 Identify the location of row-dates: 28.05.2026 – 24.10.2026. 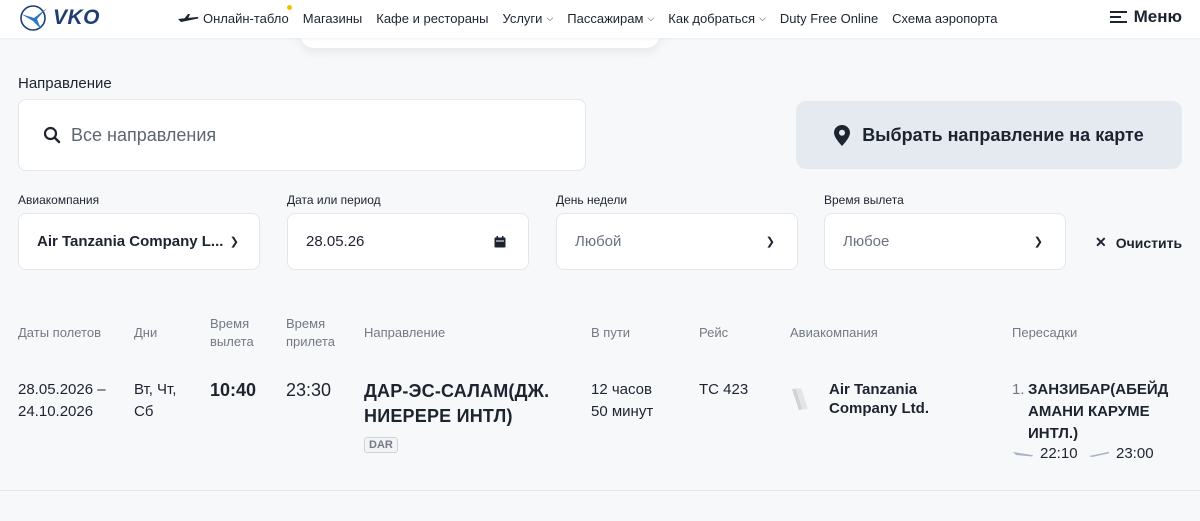
(62, 401).